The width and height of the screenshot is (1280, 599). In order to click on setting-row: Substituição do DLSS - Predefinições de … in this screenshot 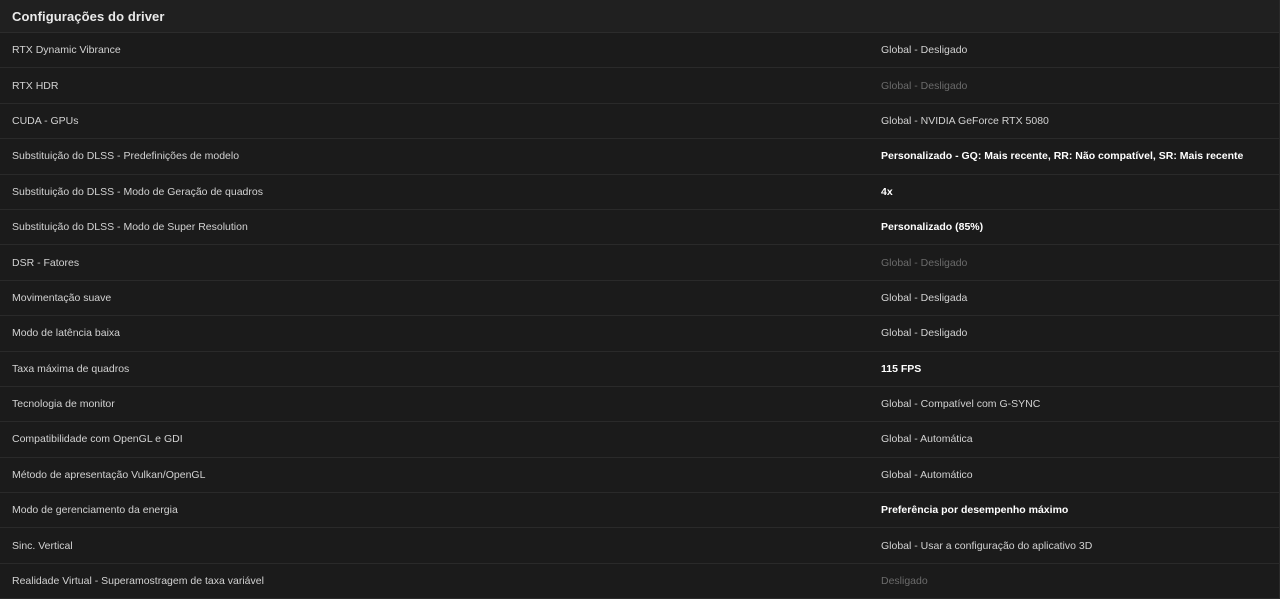, I will do `click(639, 157)`.